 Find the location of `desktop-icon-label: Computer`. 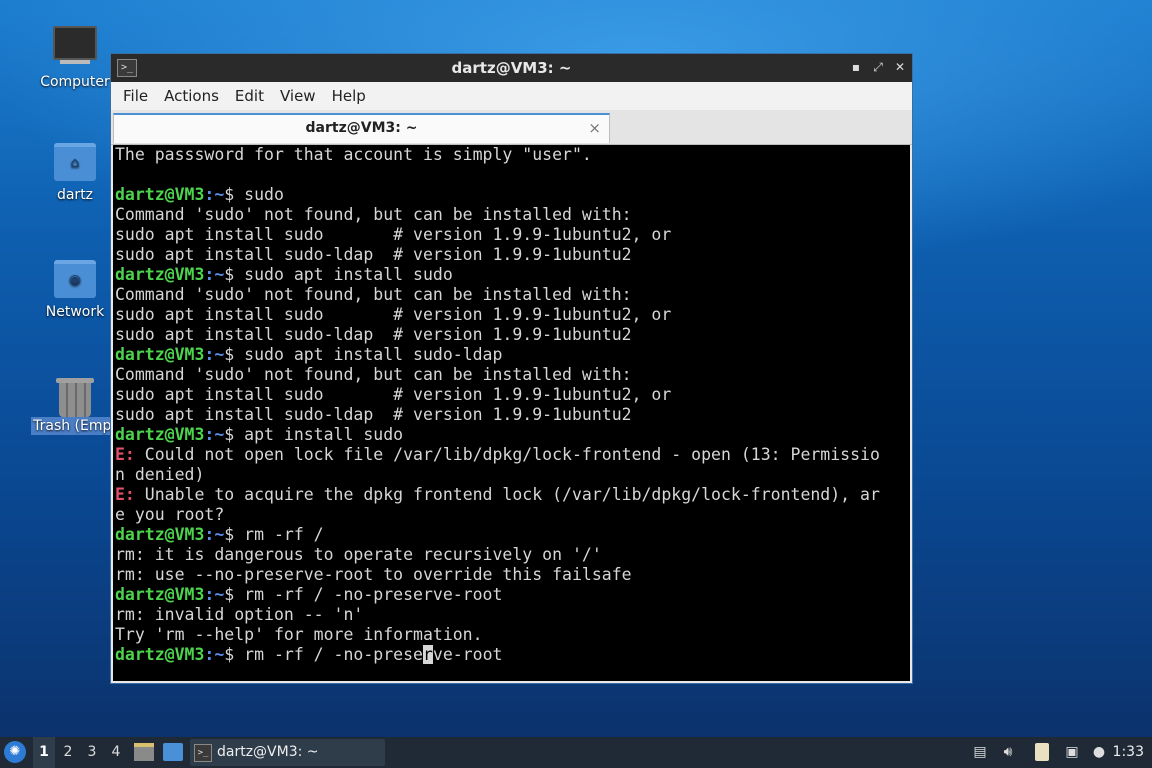

desktop-icon-label: Computer is located at coordinates (75, 82).